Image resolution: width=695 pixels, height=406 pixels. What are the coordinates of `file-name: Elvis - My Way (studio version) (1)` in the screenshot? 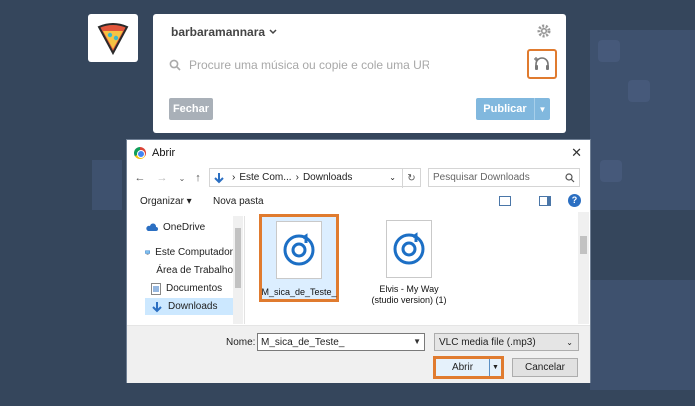 It's located at (409, 294).